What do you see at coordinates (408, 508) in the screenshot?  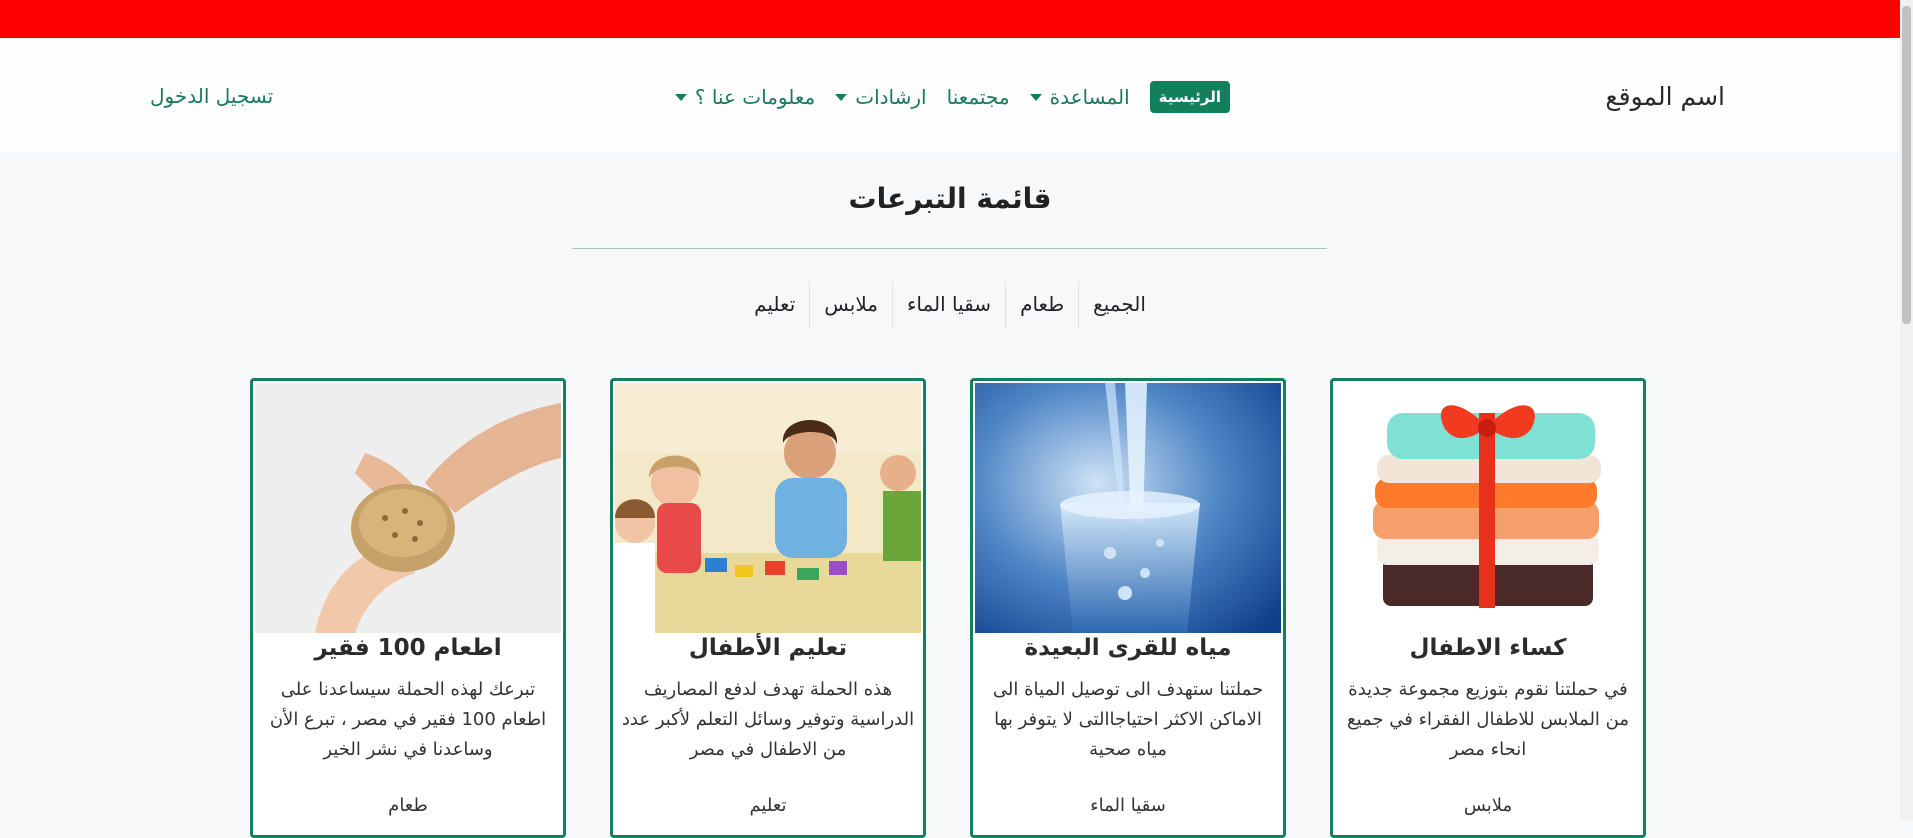 I see `bread-sharing-image` at bounding box center [408, 508].